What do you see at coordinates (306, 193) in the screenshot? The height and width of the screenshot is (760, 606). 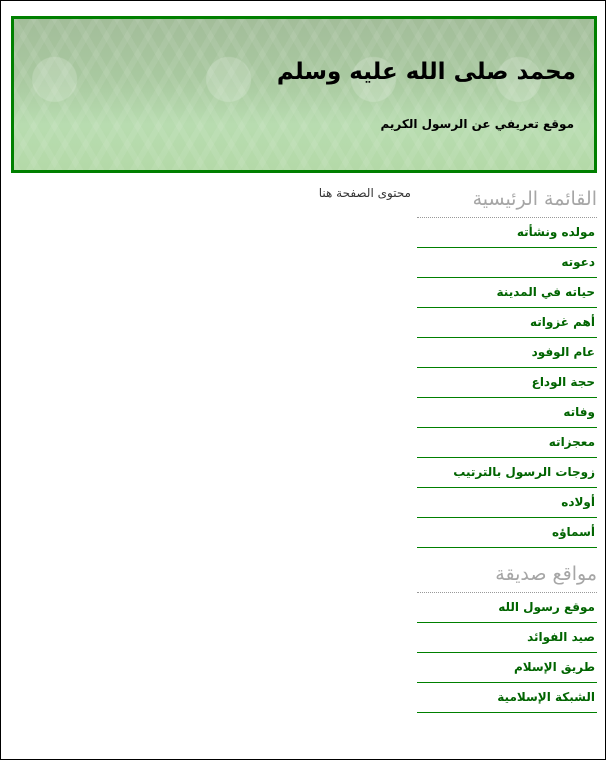 I see `main-content: محتوى الصفحة هنا` at bounding box center [306, 193].